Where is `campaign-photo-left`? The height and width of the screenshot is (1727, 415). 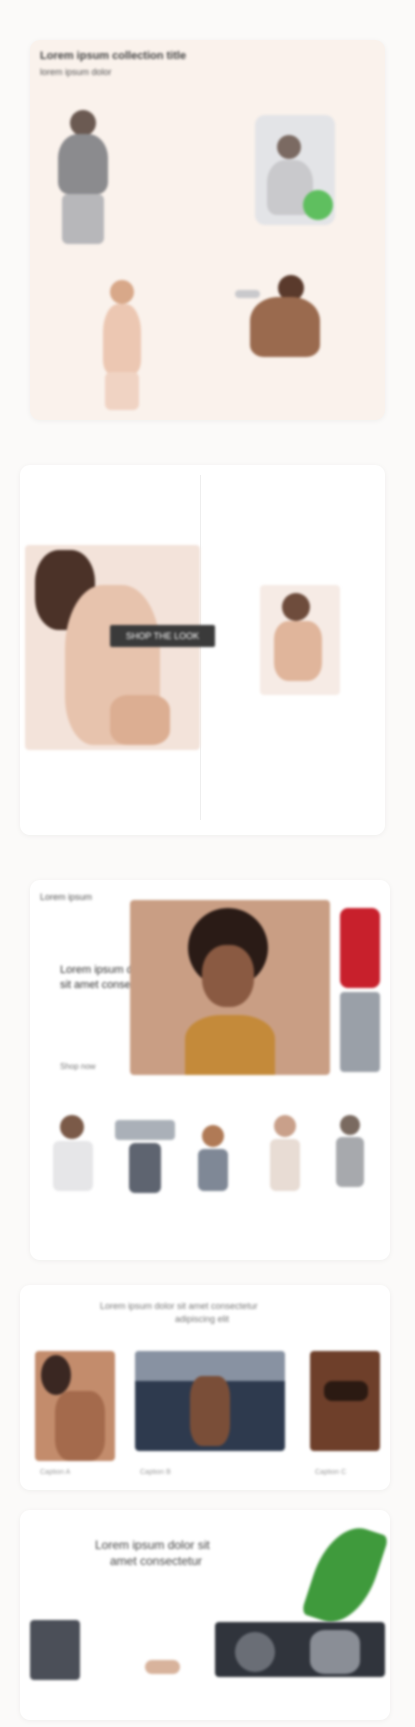
campaign-photo-left is located at coordinates (112, 647).